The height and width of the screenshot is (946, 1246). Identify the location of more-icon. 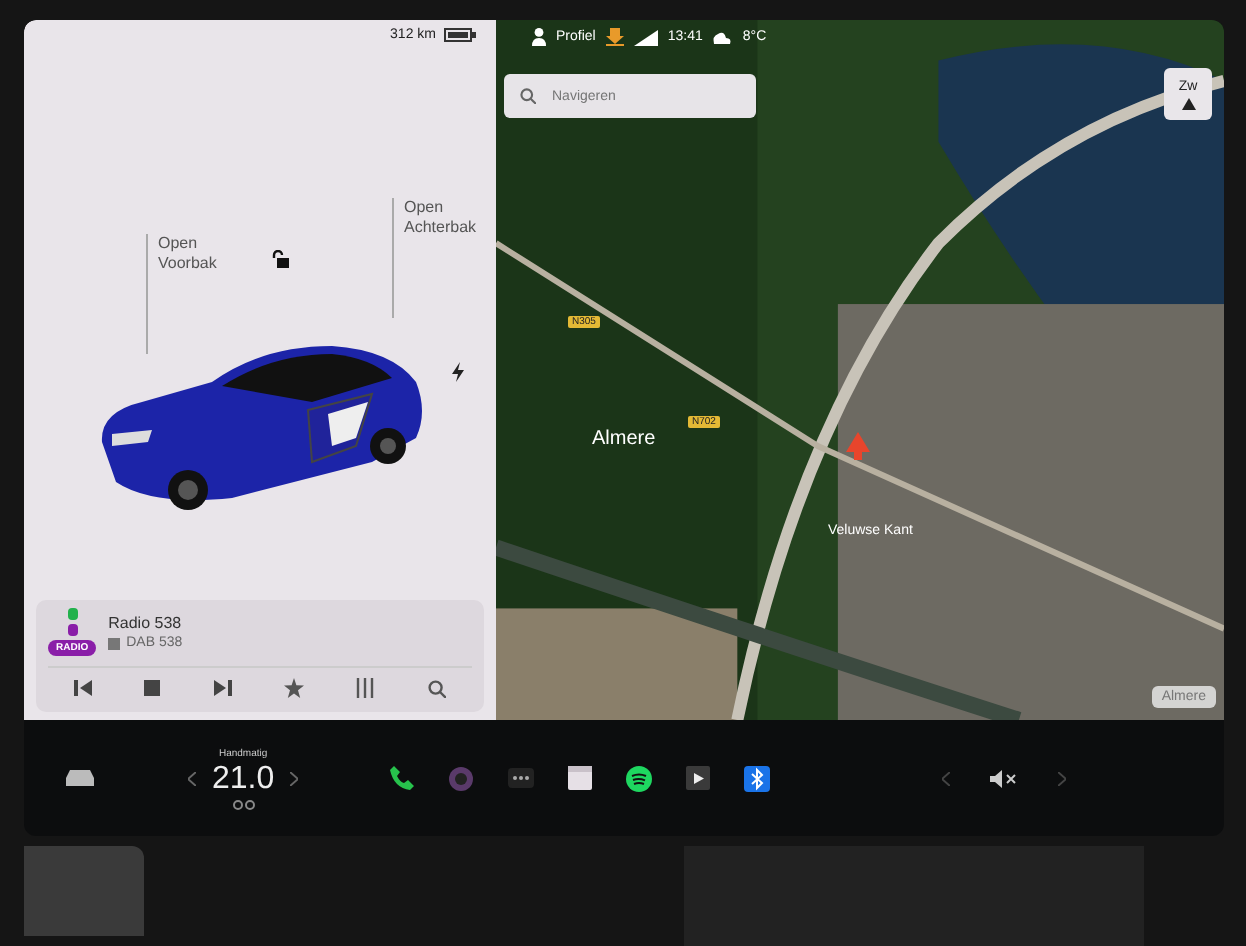
(521, 778).